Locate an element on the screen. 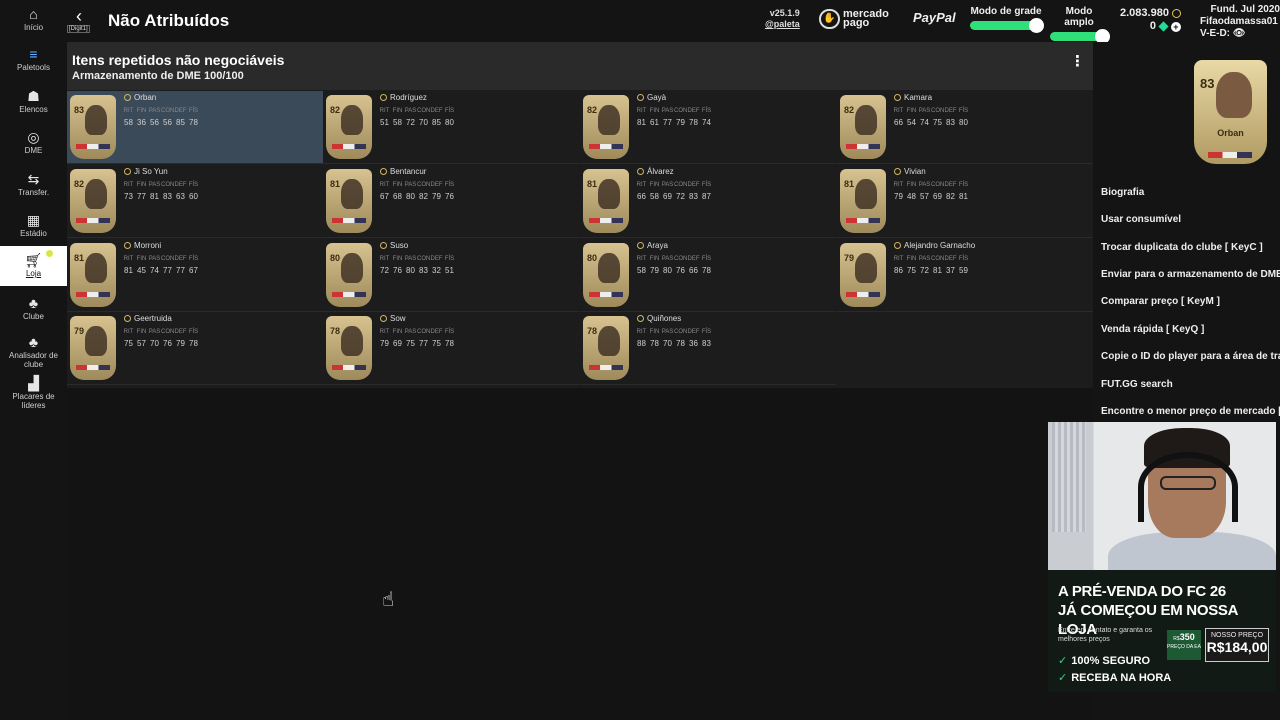 This screenshot has width=1280, height=720. menu-quick-sell: Venda rápida [ KeyQ ] is located at coordinates (1190, 329).